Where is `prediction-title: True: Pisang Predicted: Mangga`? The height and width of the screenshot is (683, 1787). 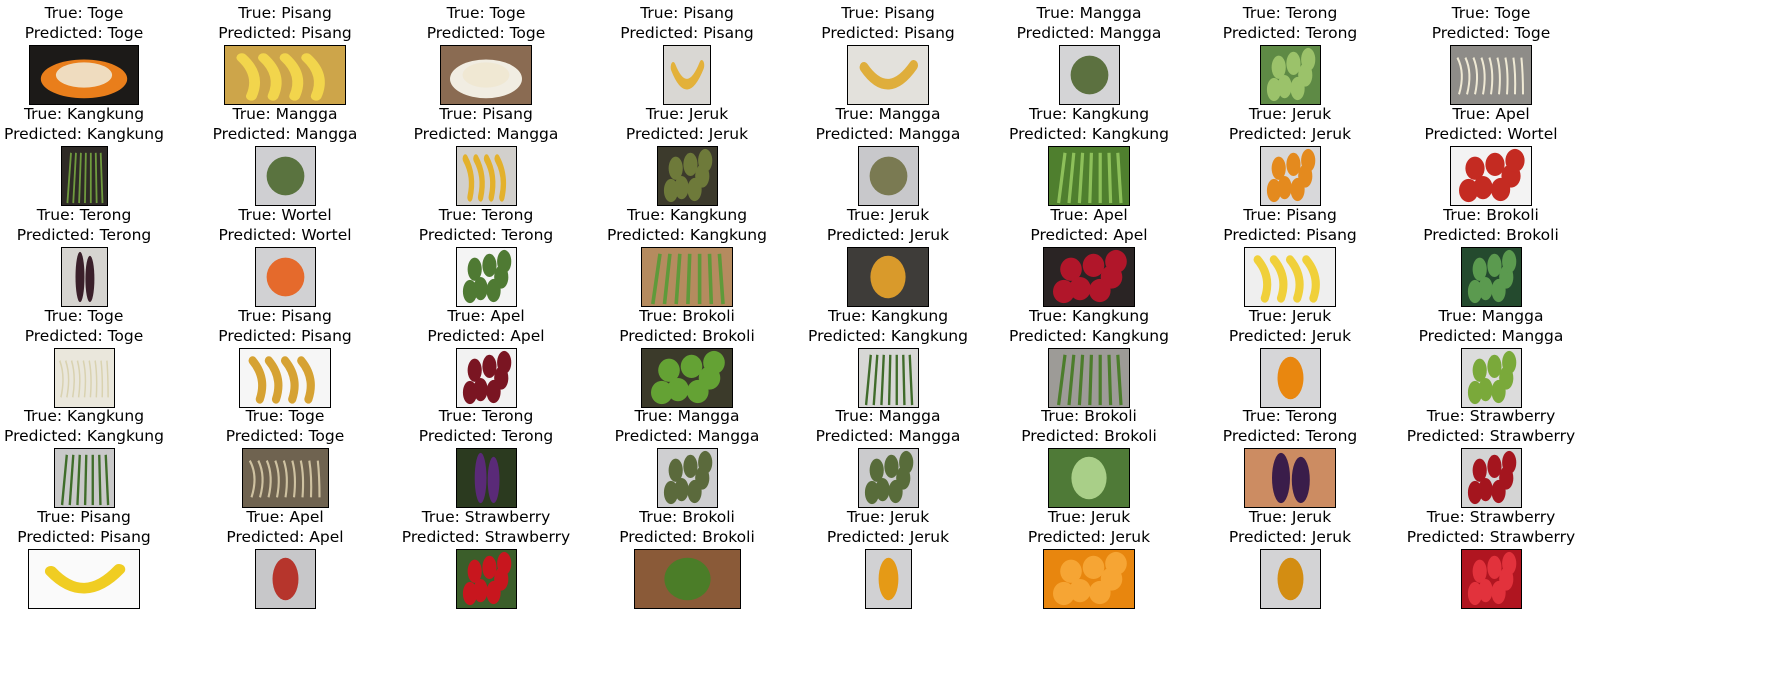 prediction-title: True: Pisang Predicted: Mangga is located at coordinates (486, 124).